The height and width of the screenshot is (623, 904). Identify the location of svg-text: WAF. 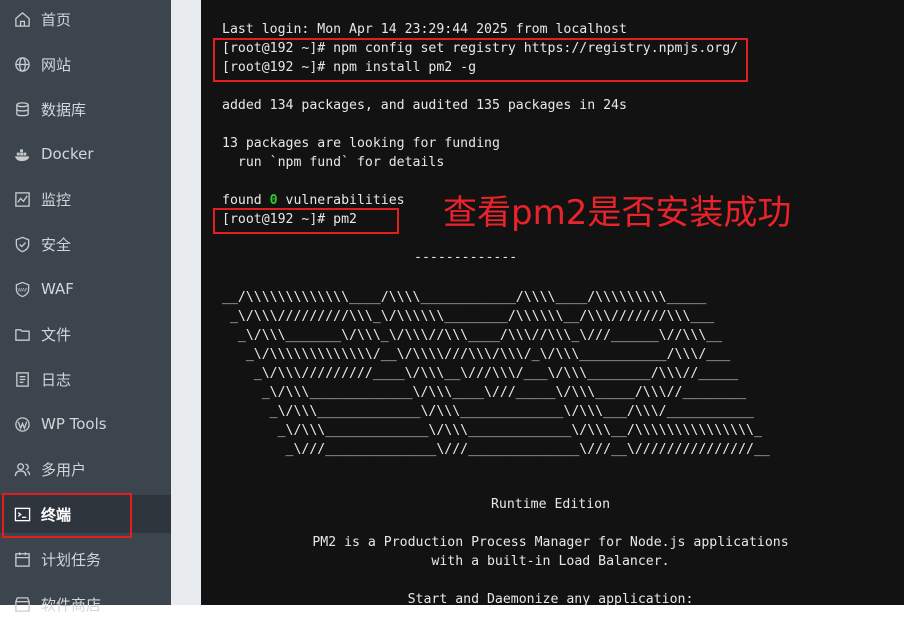
(22, 290).